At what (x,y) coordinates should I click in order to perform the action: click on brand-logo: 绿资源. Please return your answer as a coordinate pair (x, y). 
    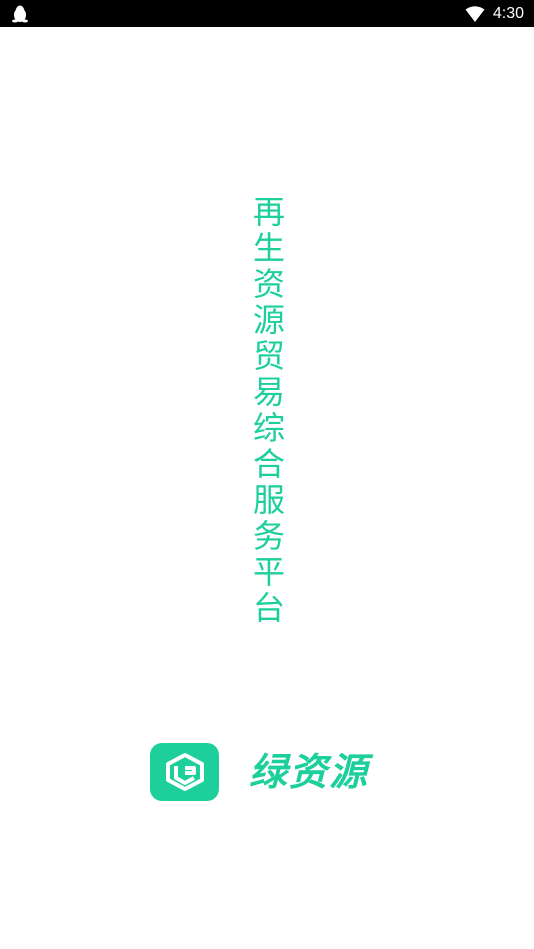
    Looking at the image, I should click on (259, 772).